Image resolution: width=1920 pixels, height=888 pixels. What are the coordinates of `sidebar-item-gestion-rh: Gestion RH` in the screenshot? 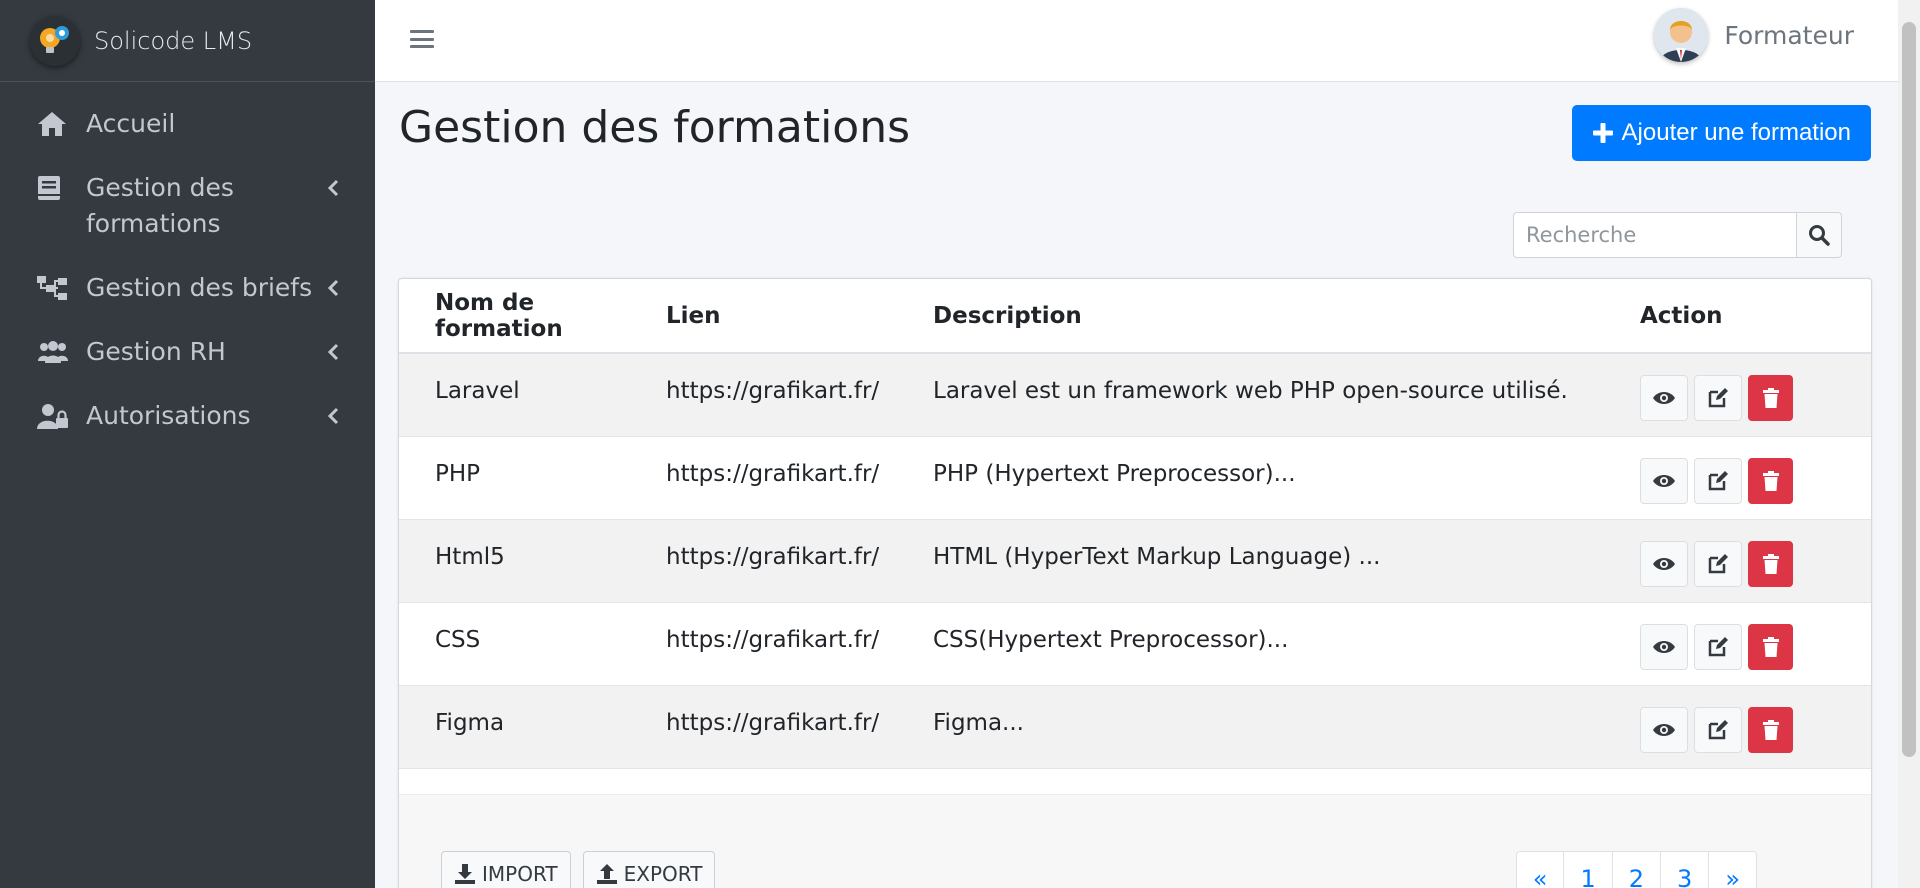 It's located at (187, 352).